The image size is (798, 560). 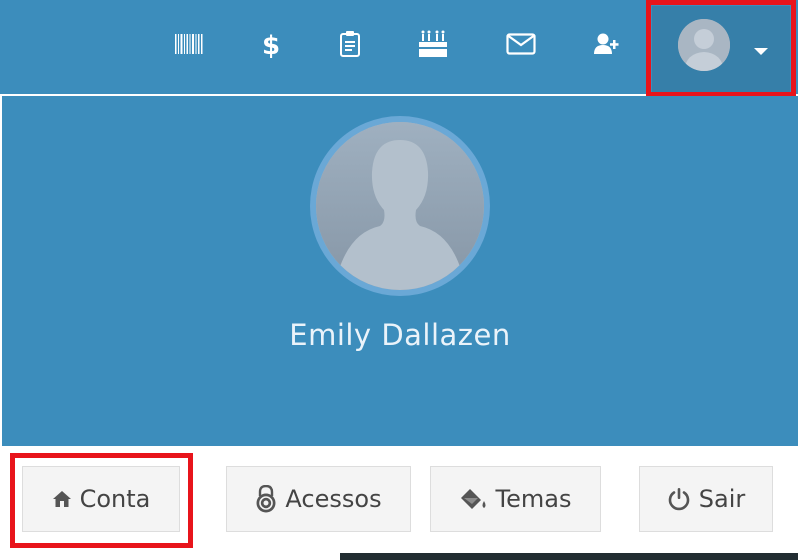 I want to click on temas-button: Temas, so click(x=515, y=499).